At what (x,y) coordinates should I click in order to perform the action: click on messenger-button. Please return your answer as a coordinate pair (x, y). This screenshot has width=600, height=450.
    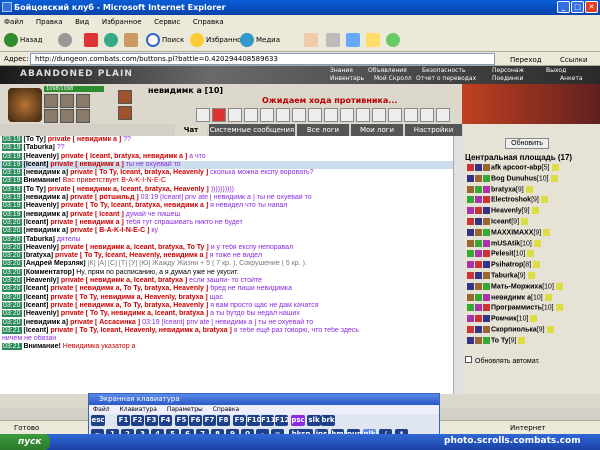
    Looking at the image, I should click on (394, 40).